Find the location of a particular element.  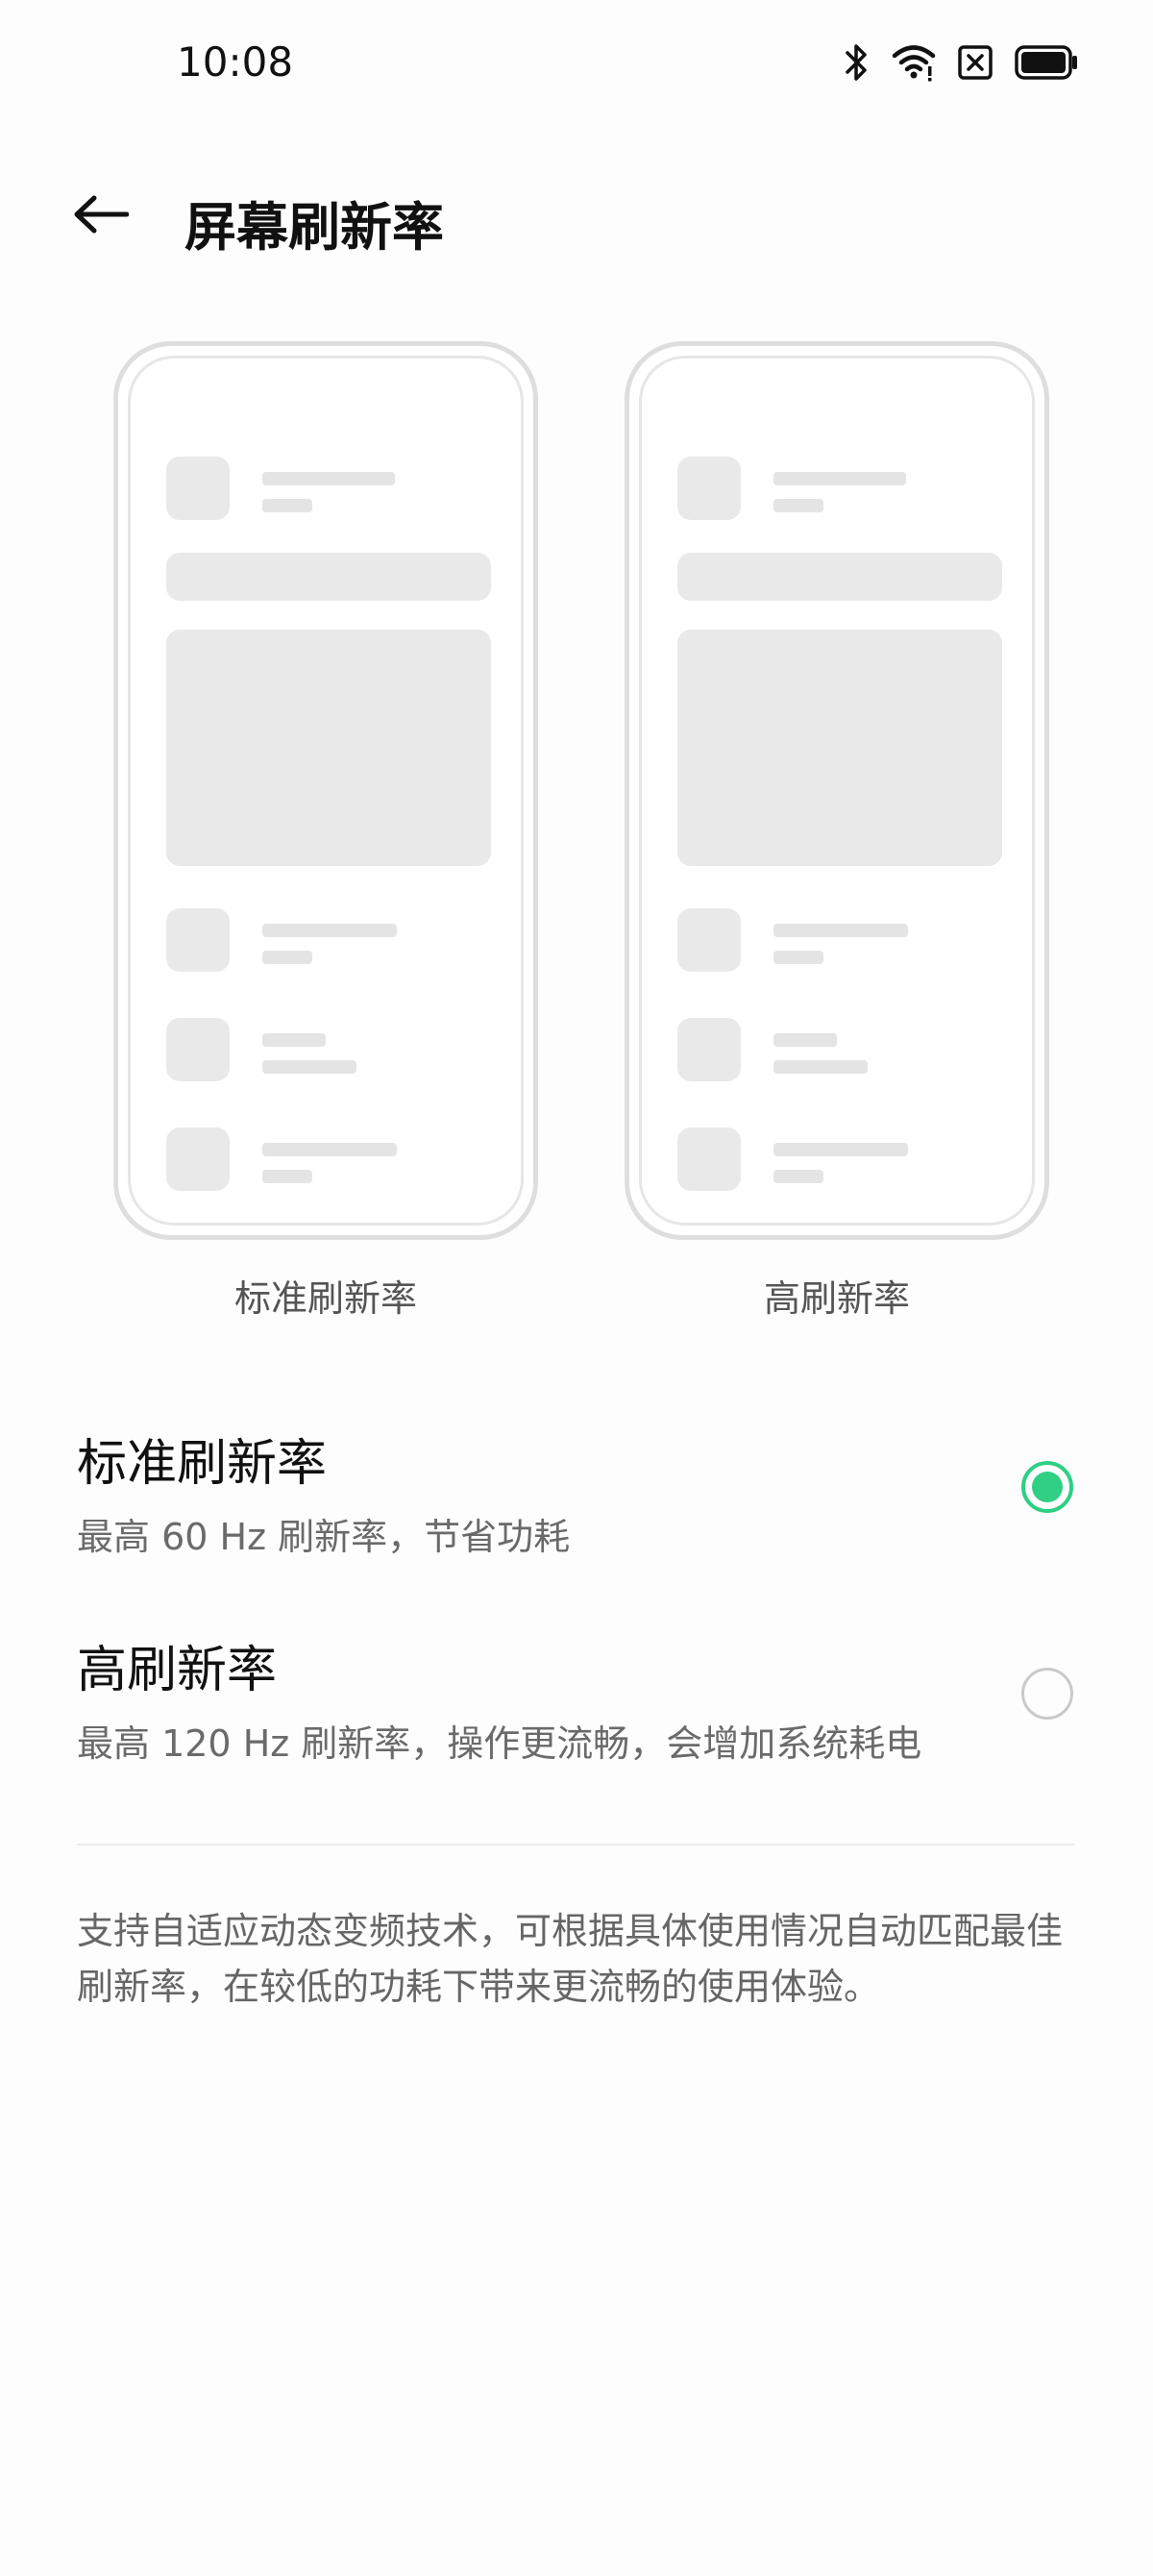

option-high-refresh: 高刷新率 最高 120 Hz 刷新率，操作更流畅，会增加系统耗电 is located at coordinates (576, 1725).